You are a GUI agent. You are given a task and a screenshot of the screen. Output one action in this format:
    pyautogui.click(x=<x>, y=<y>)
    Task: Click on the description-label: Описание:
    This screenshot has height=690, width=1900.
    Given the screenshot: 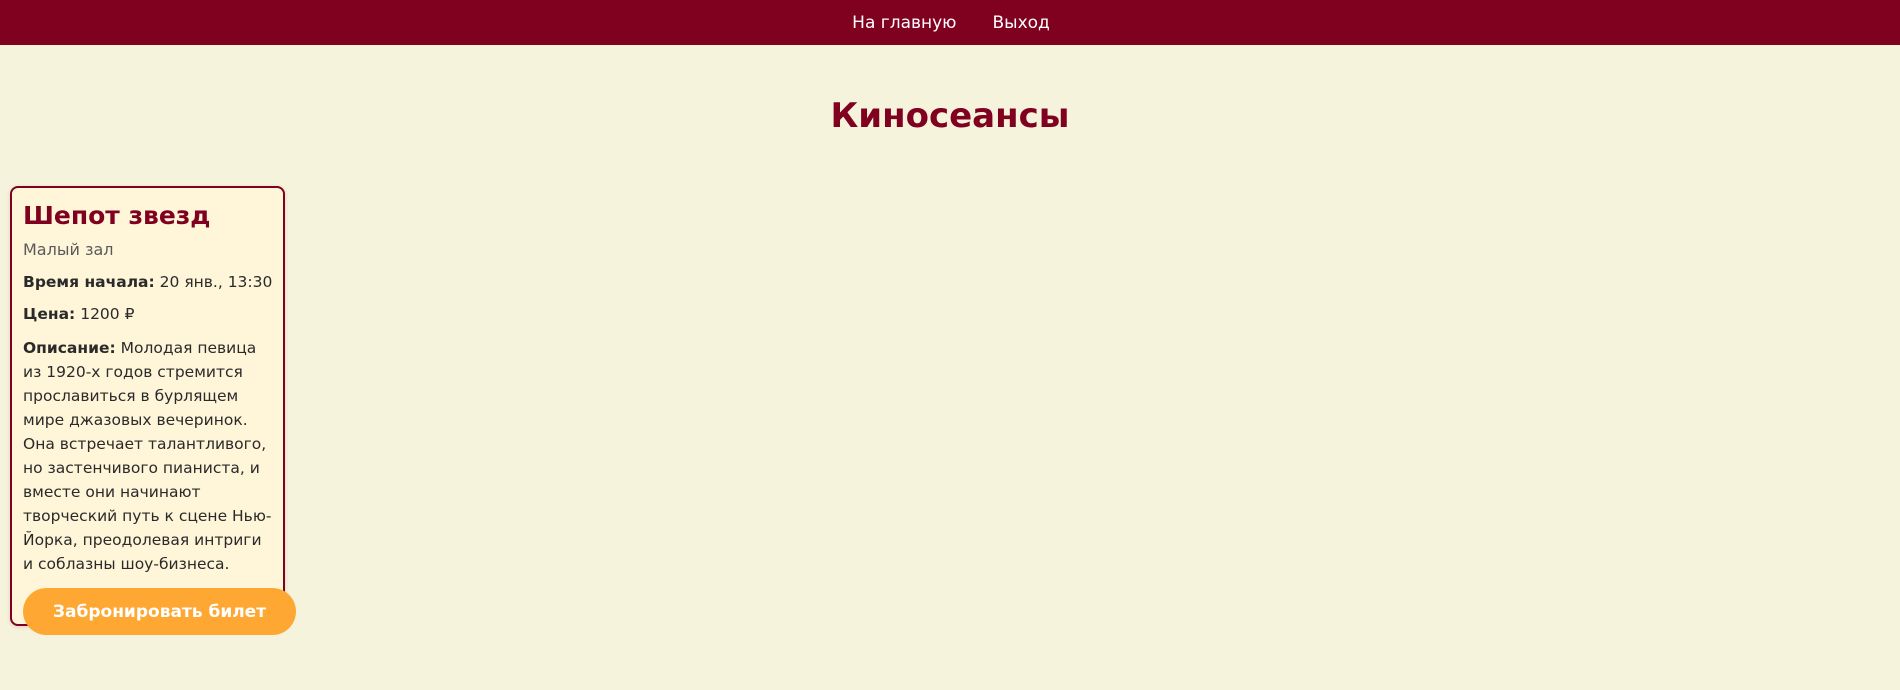 What is the action you would take?
    pyautogui.click(x=69, y=348)
    